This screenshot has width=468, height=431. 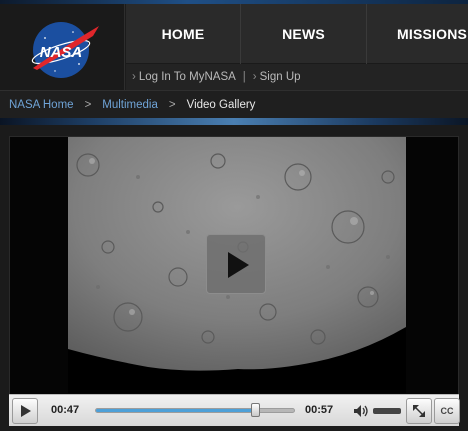 I want to click on progress-fill, so click(x=177, y=410).